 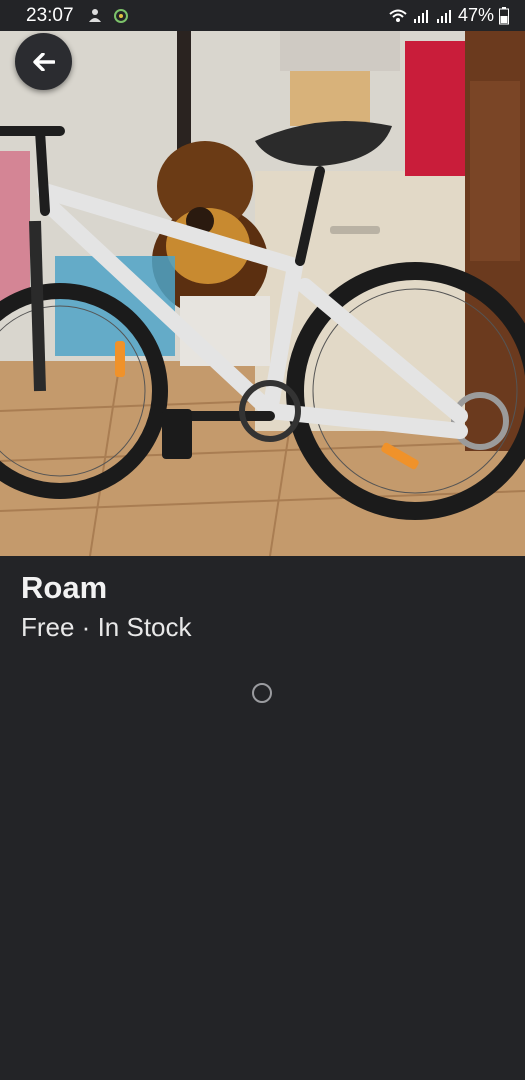 I want to click on loading-spinner-icon, so click(x=262, y=693).